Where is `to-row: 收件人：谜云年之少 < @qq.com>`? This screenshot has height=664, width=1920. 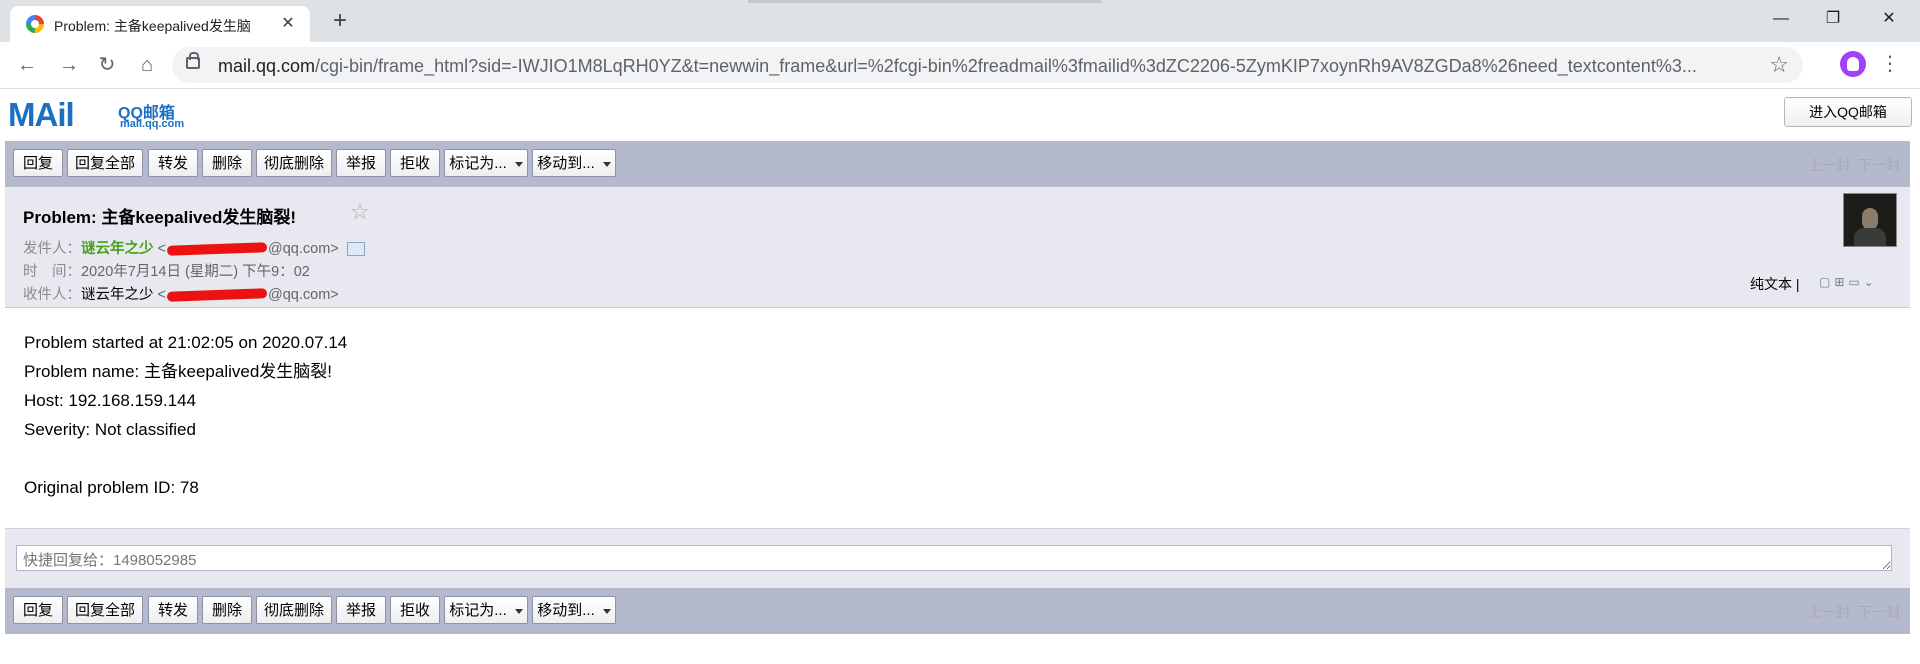
to-row: 收件人：谜云年之少 < @qq.com> is located at coordinates (181, 293).